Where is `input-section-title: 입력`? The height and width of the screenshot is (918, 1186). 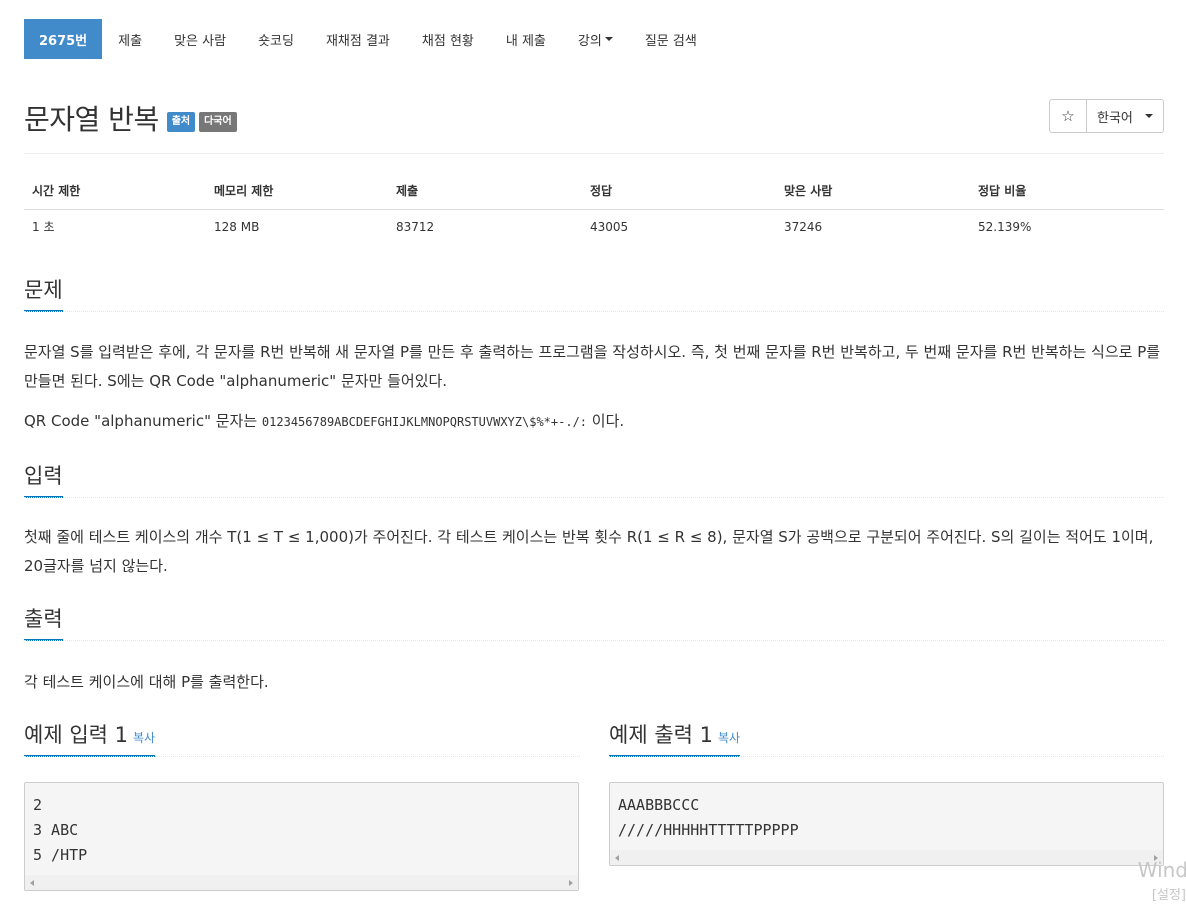 input-section-title: 입력 is located at coordinates (43, 479).